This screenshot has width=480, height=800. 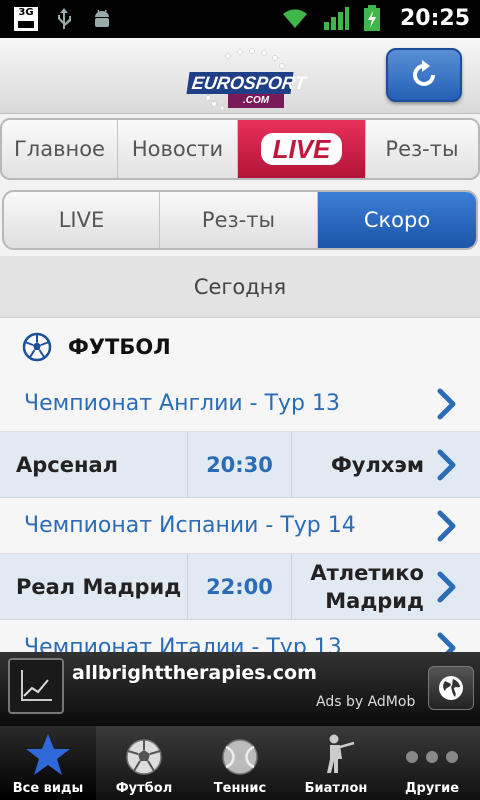 I want to click on tab-main-label: Главное, so click(x=59, y=149).